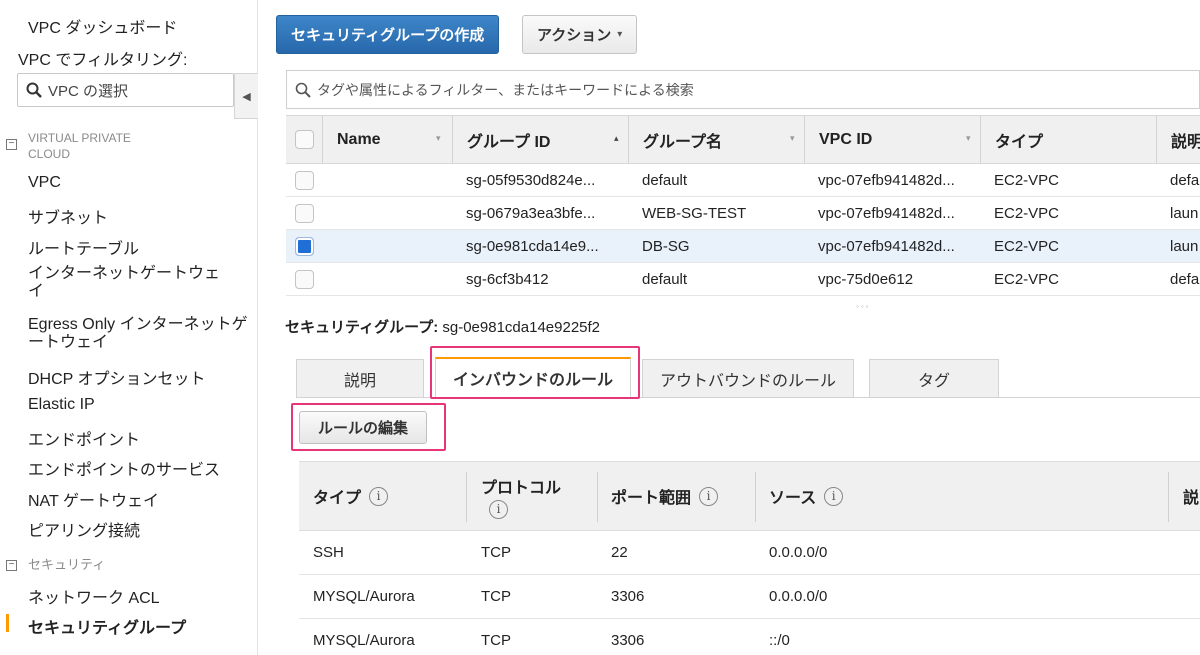  I want to click on cell-group-name: DB-SG, so click(666, 246).